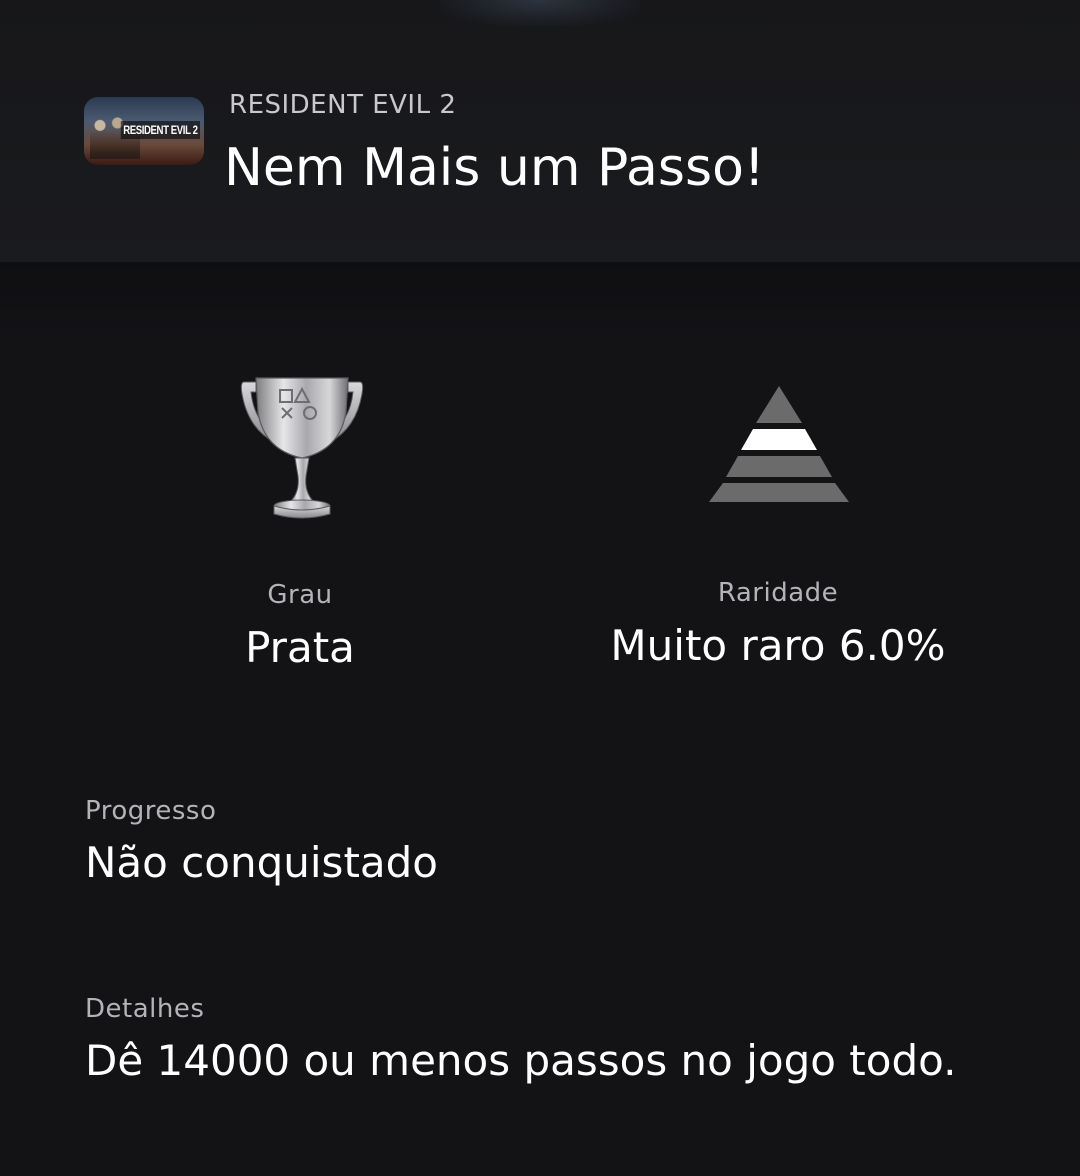 The width and height of the screenshot is (1080, 1176). What do you see at coordinates (540, 302) in the screenshot?
I see `header-divider` at bounding box center [540, 302].